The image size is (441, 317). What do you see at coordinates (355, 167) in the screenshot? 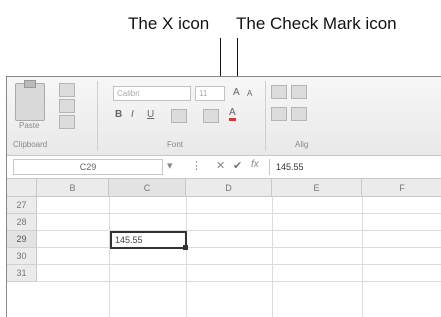
I see `formula-input: 145.55` at bounding box center [355, 167].